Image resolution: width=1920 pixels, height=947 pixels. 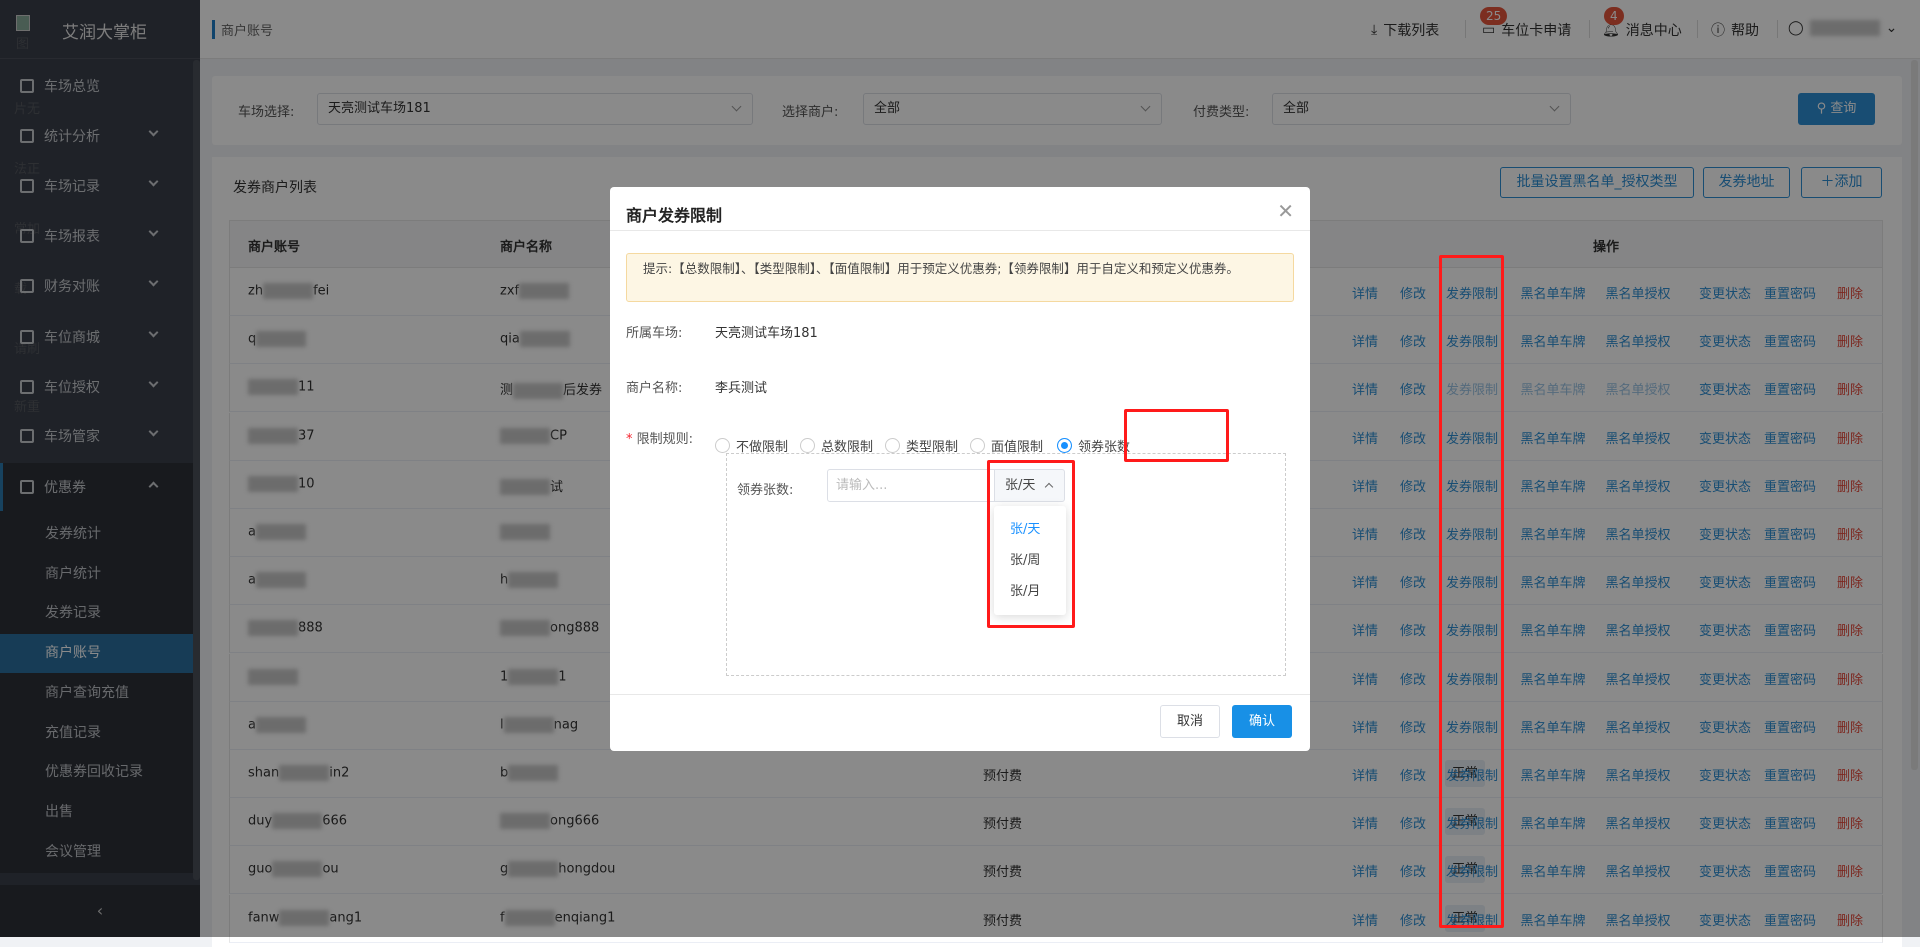 I want to click on page-scrollbar, so click(x=1914, y=415).